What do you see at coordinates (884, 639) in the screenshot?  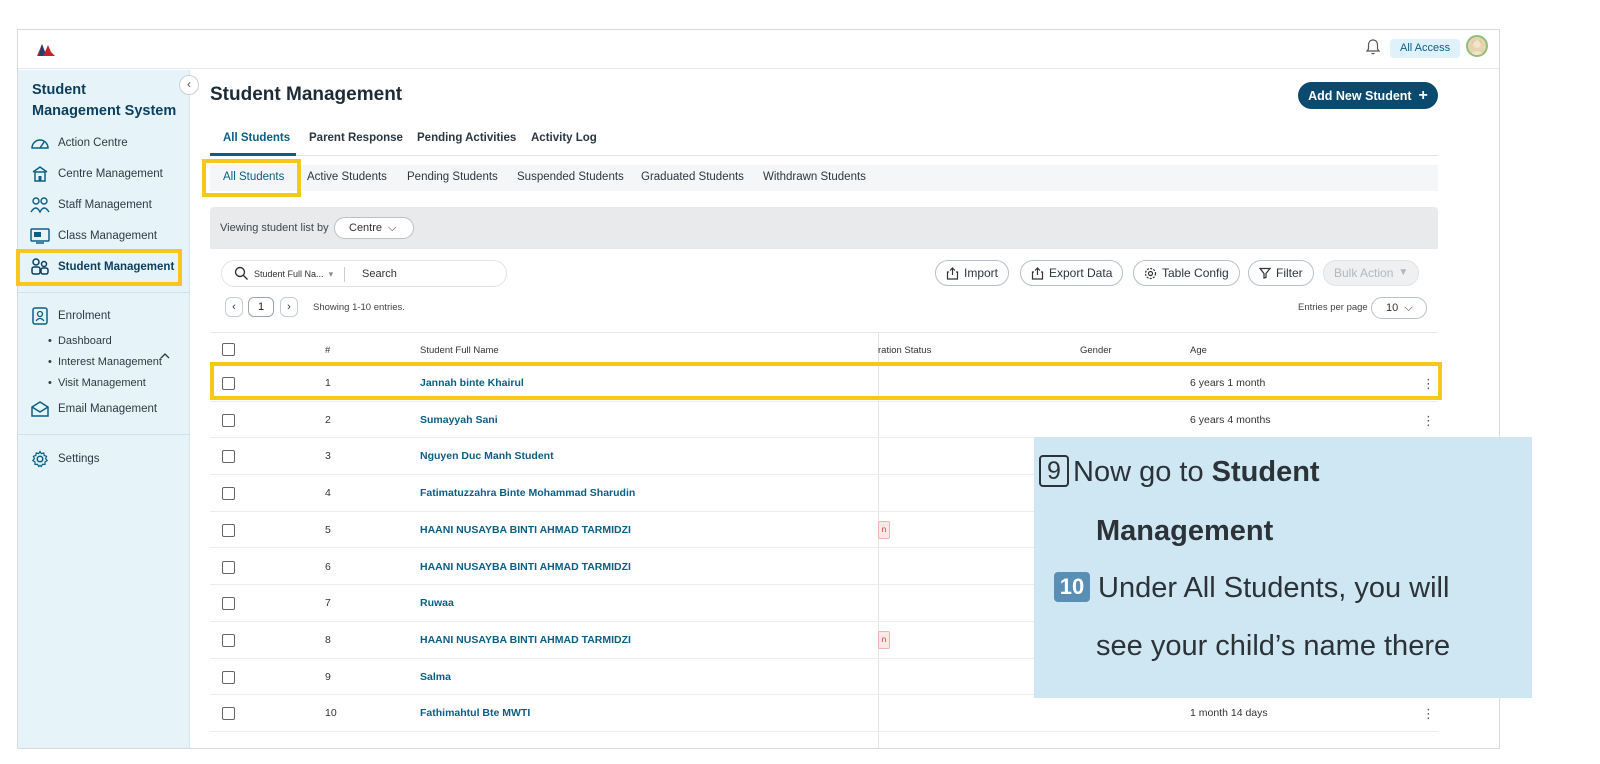 I see `status-tag: n` at bounding box center [884, 639].